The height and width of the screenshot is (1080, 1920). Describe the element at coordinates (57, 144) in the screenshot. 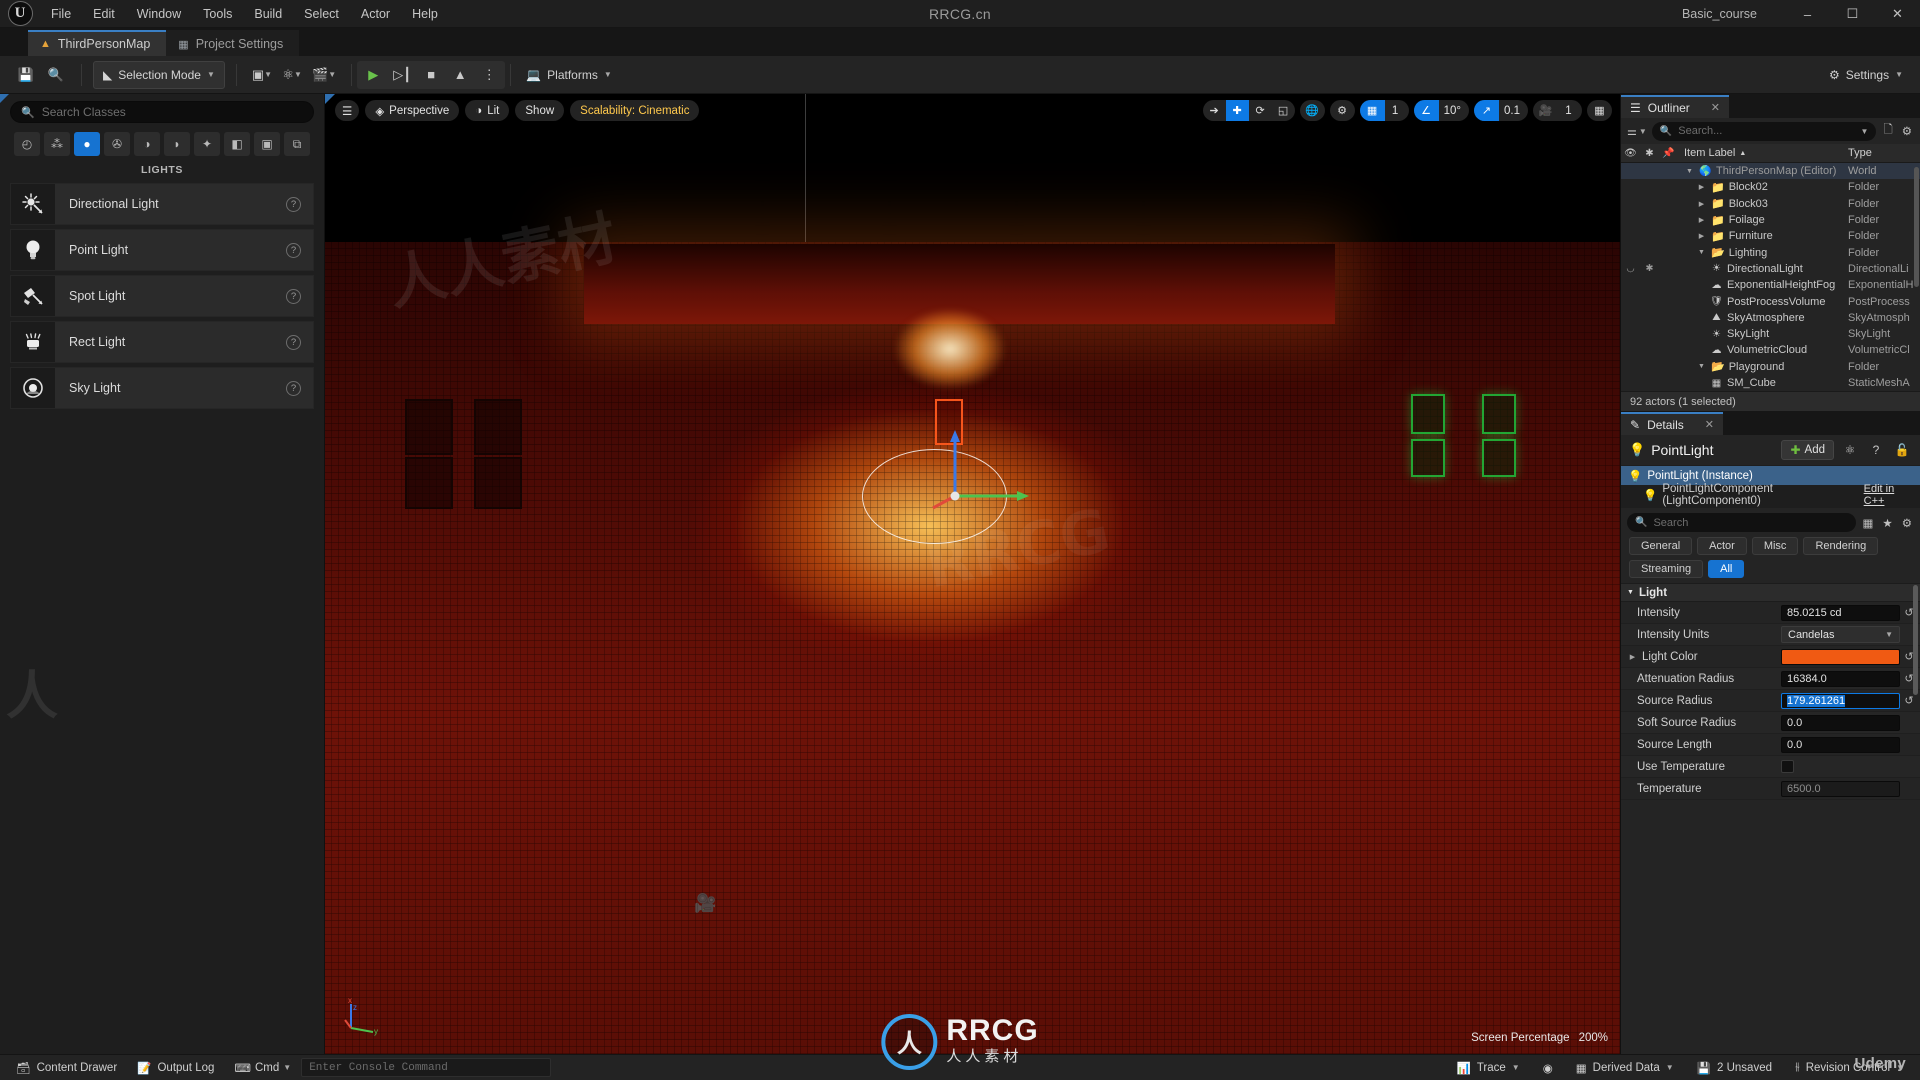

I see `basic-icon: ⁂` at that location.